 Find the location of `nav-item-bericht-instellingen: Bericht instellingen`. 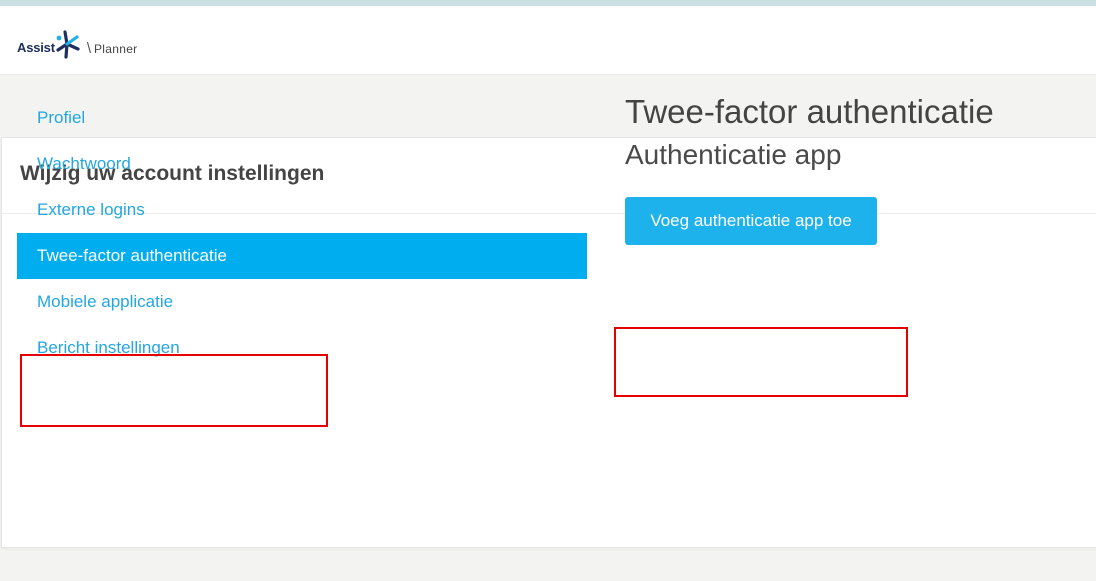

nav-item-bericht-instellingen: Bericht instellingen is located at coordinates (302, 348).